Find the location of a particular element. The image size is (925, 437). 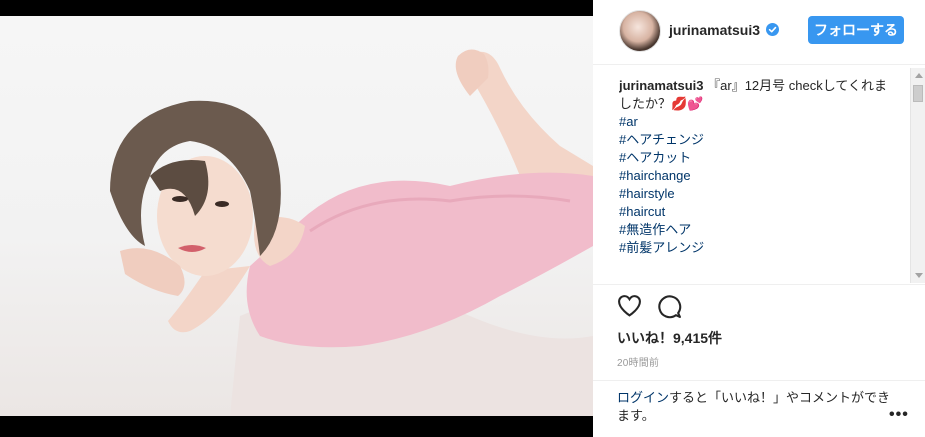

hashtag-link: #前髪アレンジ is located at coordinates (757, 248).